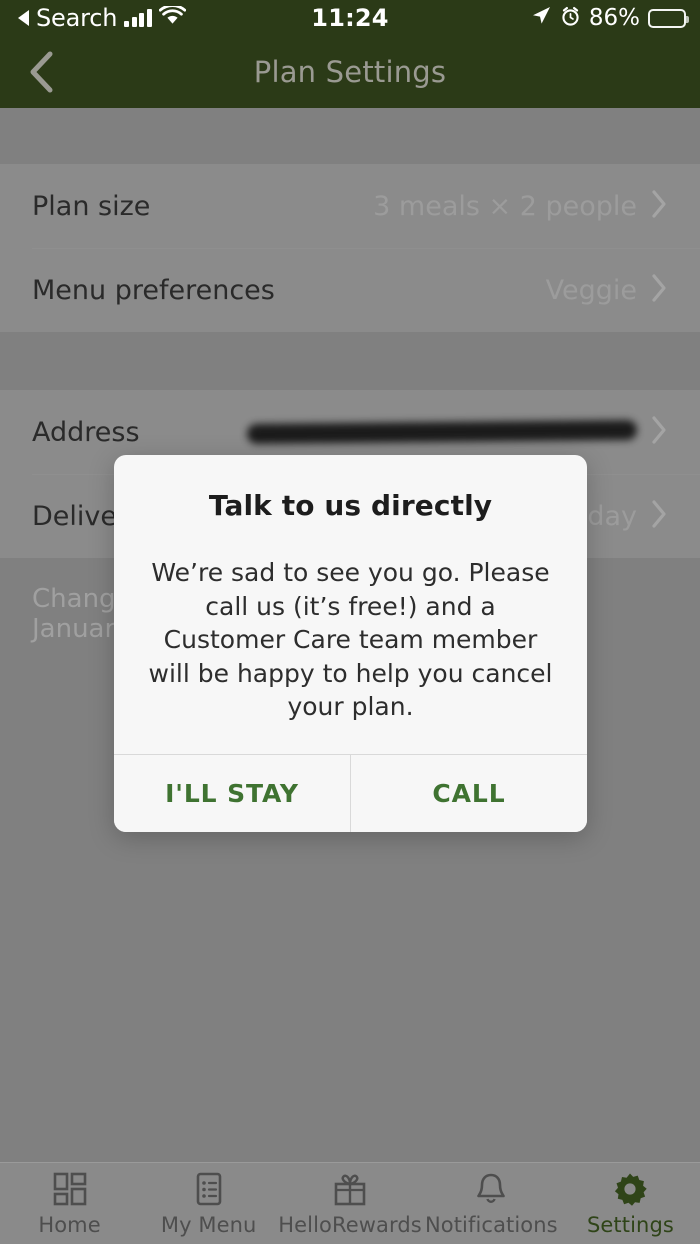  What do you see at coordinates (70, 1189) in the screenshot?
I see `grid-icon` at bounding box center [70, 1189].